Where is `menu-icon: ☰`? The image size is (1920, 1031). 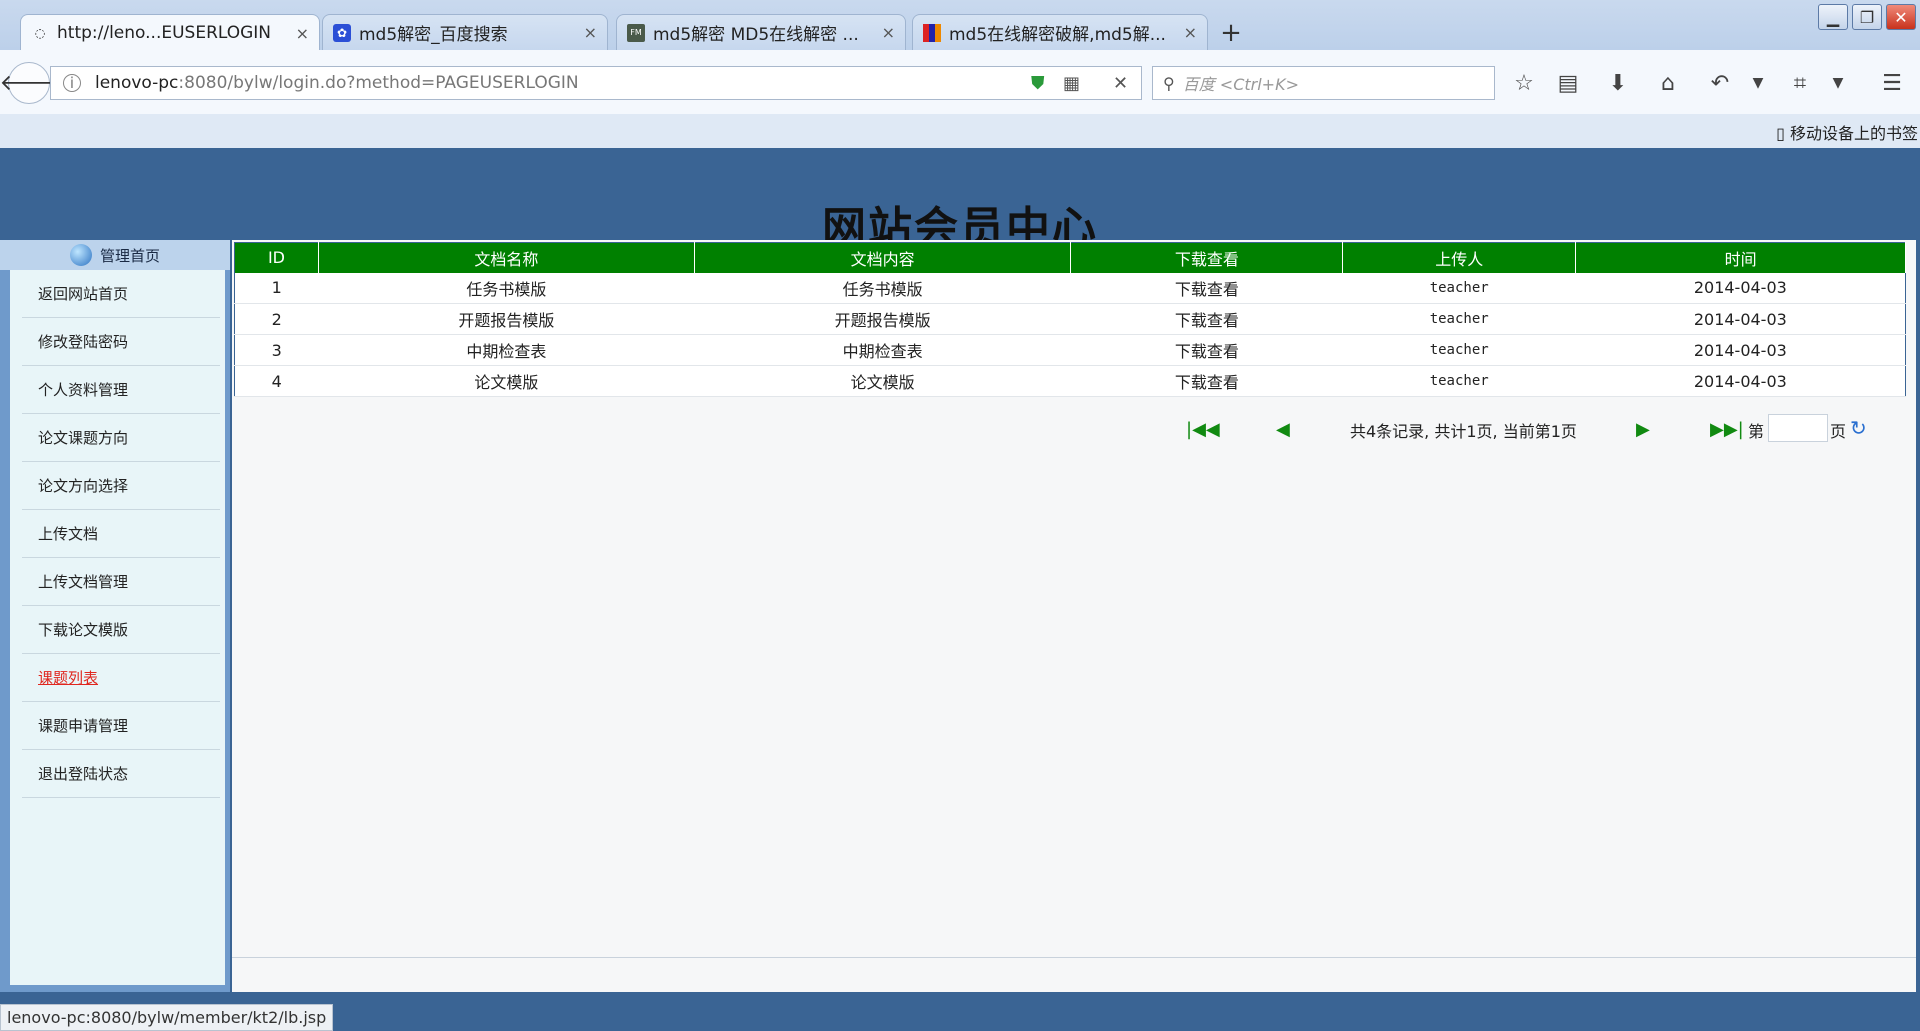
menu-icon: ☰ is located at coordinates (1892, 83).